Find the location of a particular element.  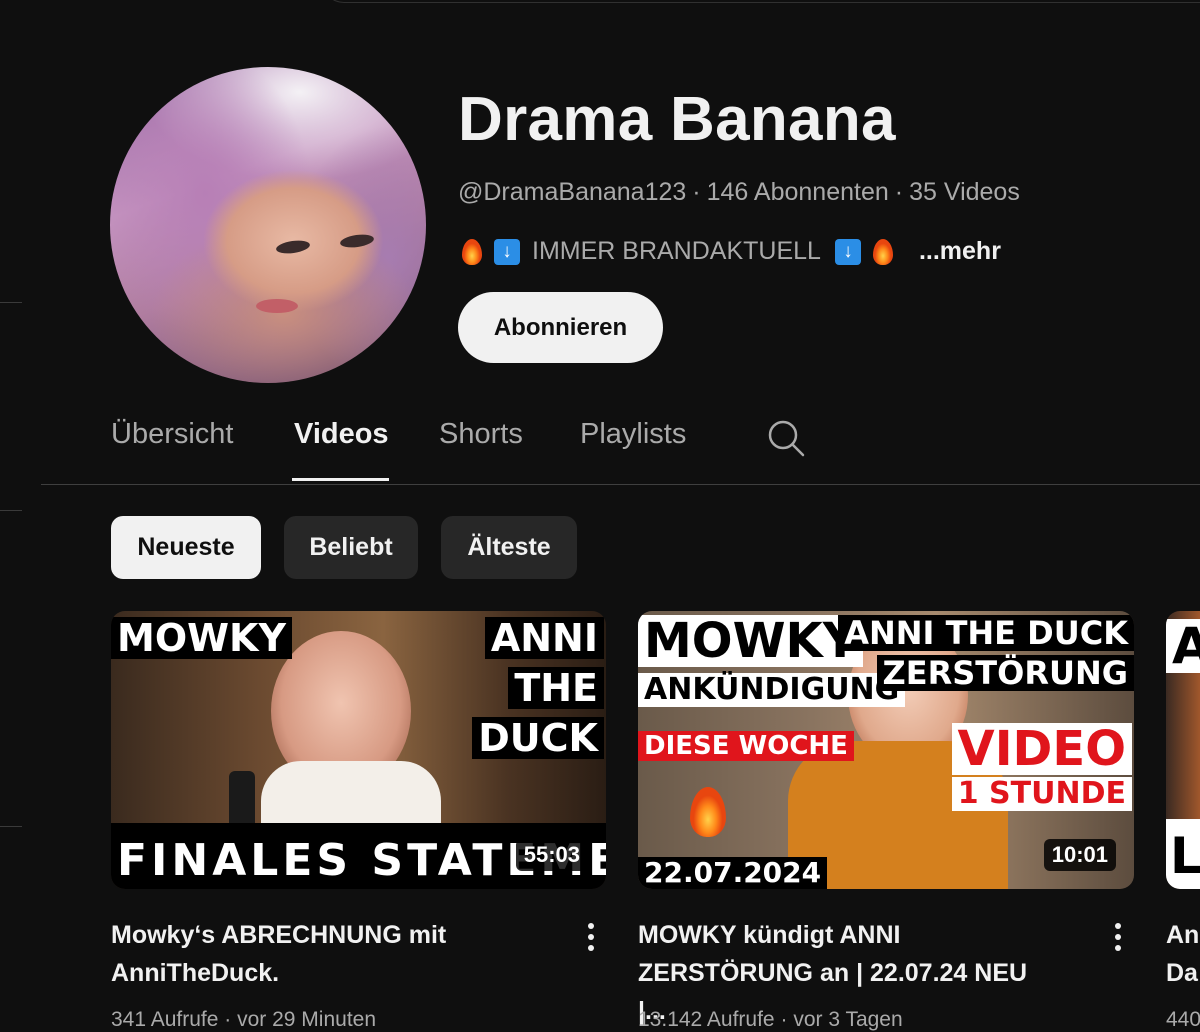

video-stats: 341 Aufrufe · vor 29 Minuten is located at coordinates (243, 1020).